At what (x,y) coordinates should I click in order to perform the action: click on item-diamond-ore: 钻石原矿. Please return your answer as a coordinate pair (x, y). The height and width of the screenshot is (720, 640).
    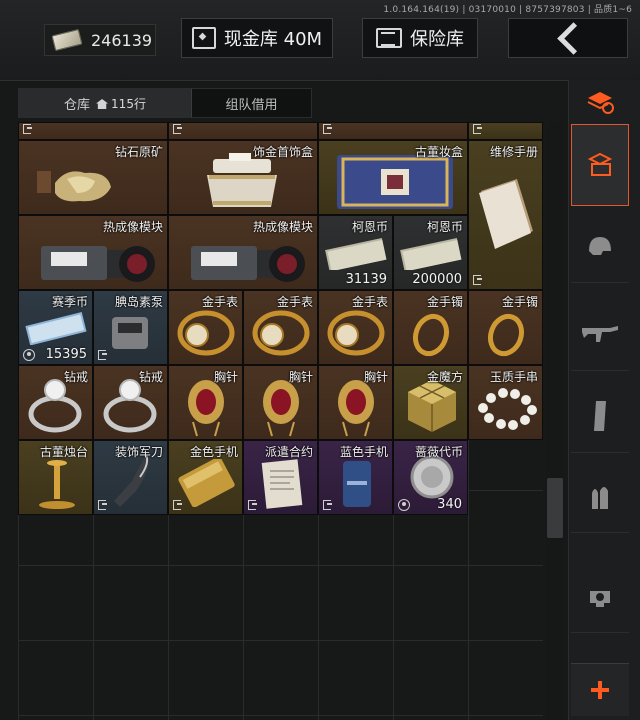
    Looking at the image, I should click on (93, 177).